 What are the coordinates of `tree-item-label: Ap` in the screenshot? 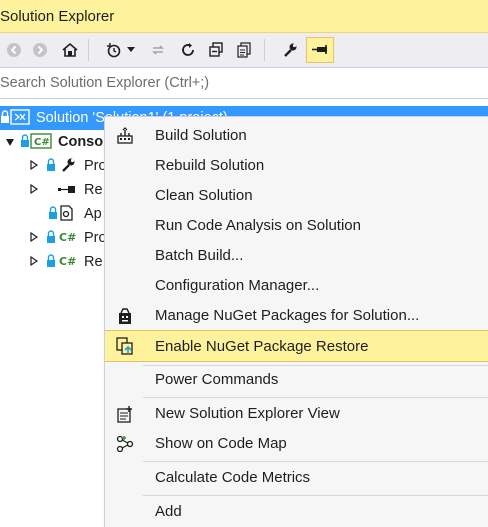 It's located at (93, 214).